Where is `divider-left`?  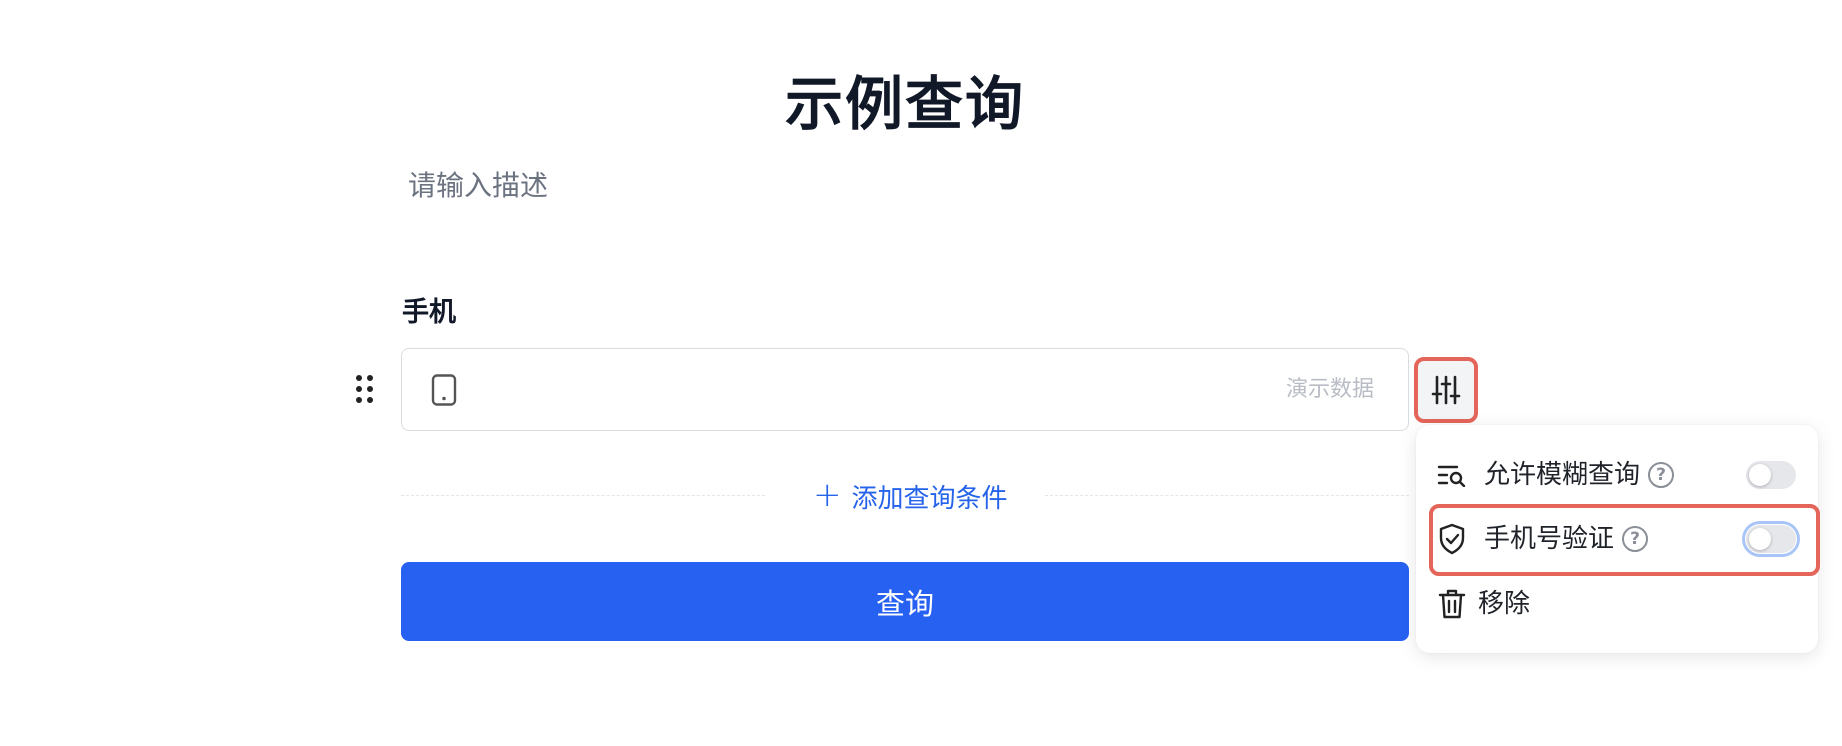
divider-left is located at coordinates (583, 495).